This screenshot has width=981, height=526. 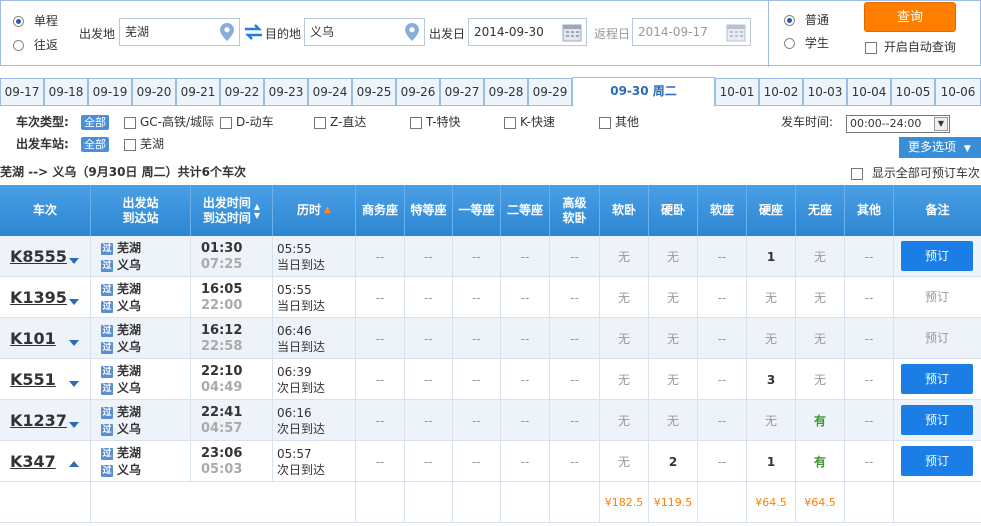 I want to click on train-number-link: K1395, so click(x=38, y=297).